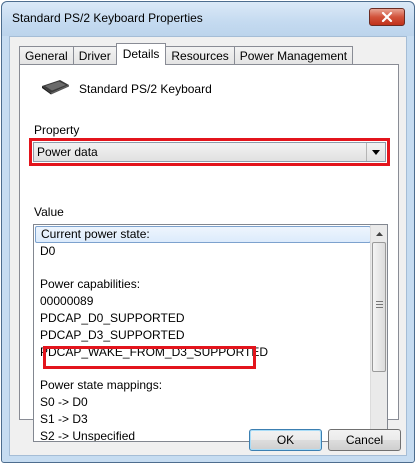 The width and height of the screenshot is (418, 466). Describe the element at coordinates (285, 440) in the screenshot. I see `ok-button: OK` at that location.